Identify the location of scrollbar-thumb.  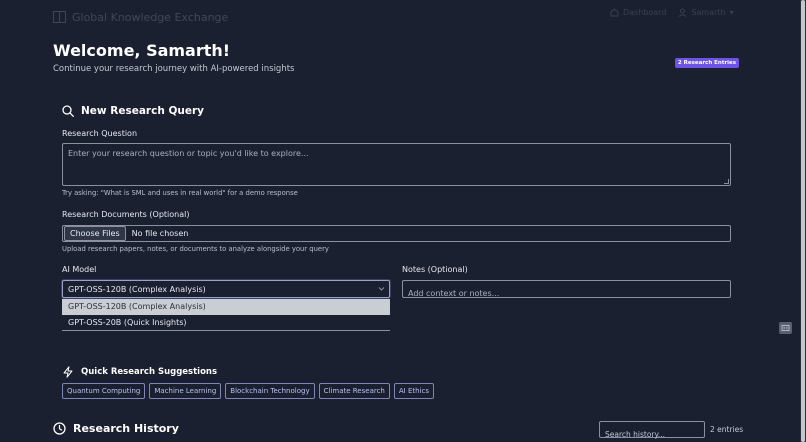
(803, 221).